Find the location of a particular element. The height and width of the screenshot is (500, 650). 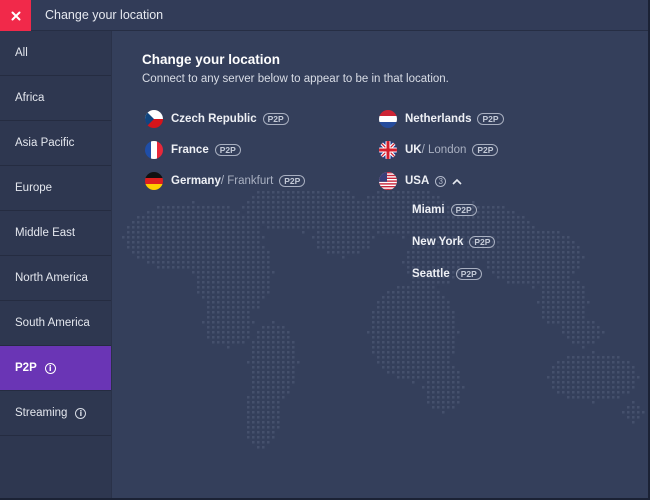

city-name: Seattle is located at coordinates (431, 274).